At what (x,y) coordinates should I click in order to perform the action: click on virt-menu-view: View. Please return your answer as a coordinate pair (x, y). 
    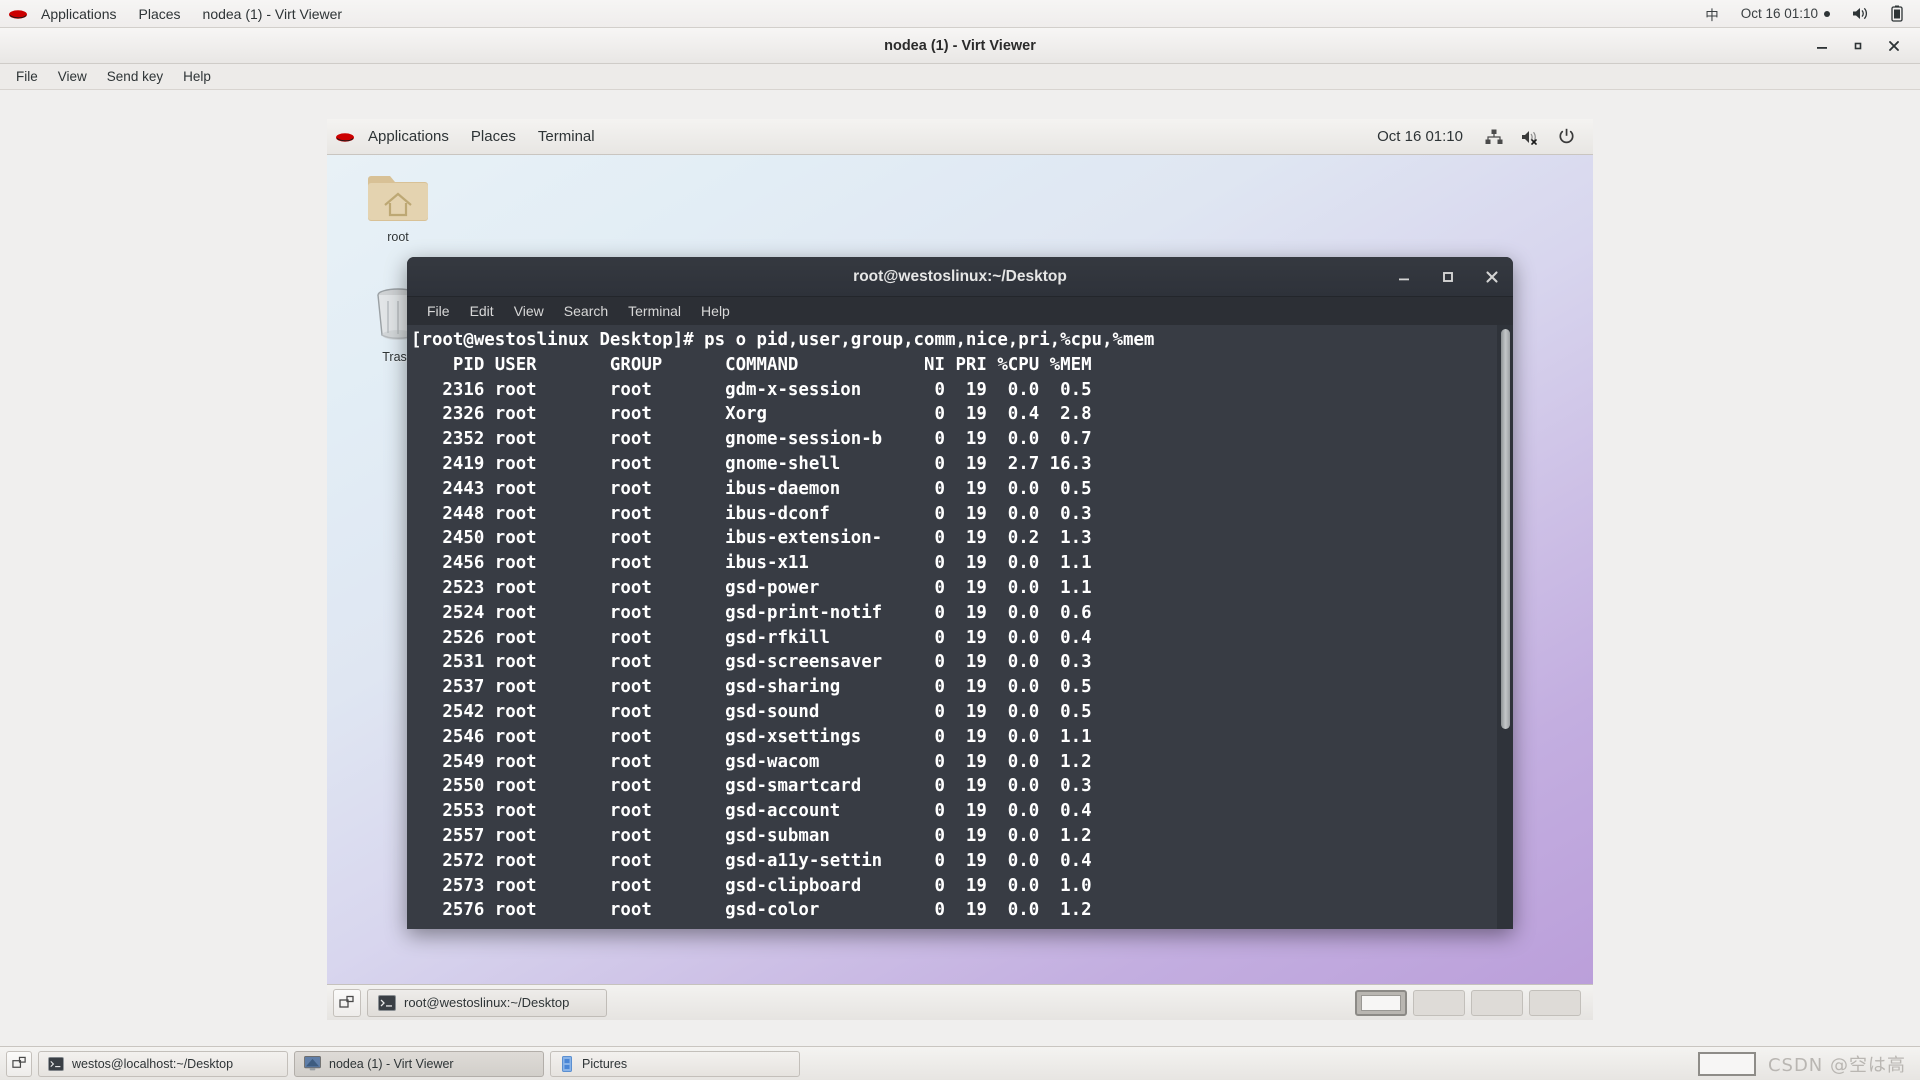
    Looking at the image, I should click on (72, 77).